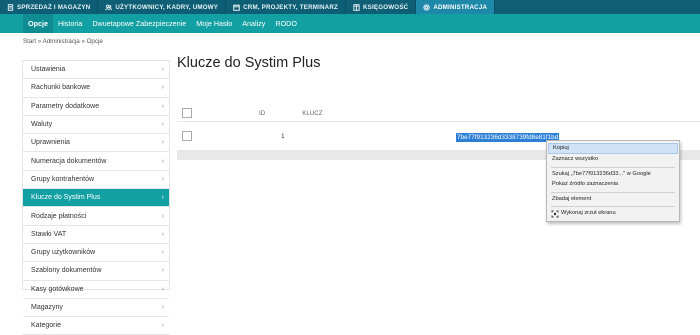 This screenshot has width=700, height=335. What do you see at coordinates (63, 179) in the screenshot?
I see `sidebar-item-label: Grupy kontrahentów` at bounding box center [63, 179].